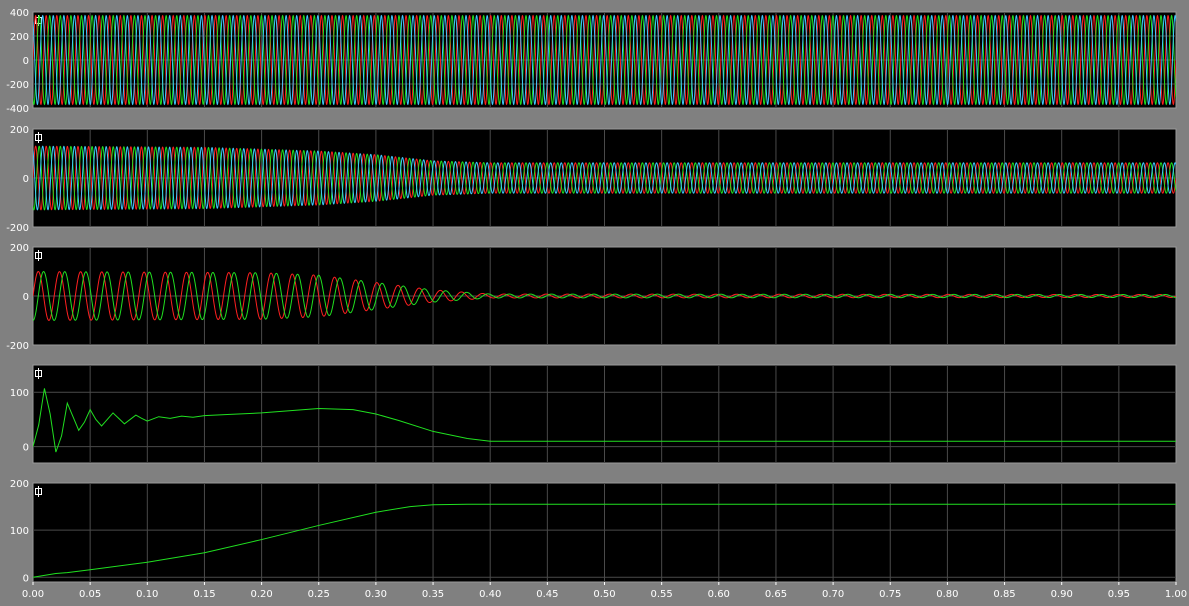 This screenshot has width=1189, height=606. I want to click on x-tick-label: 0.65, so click(776, 594).